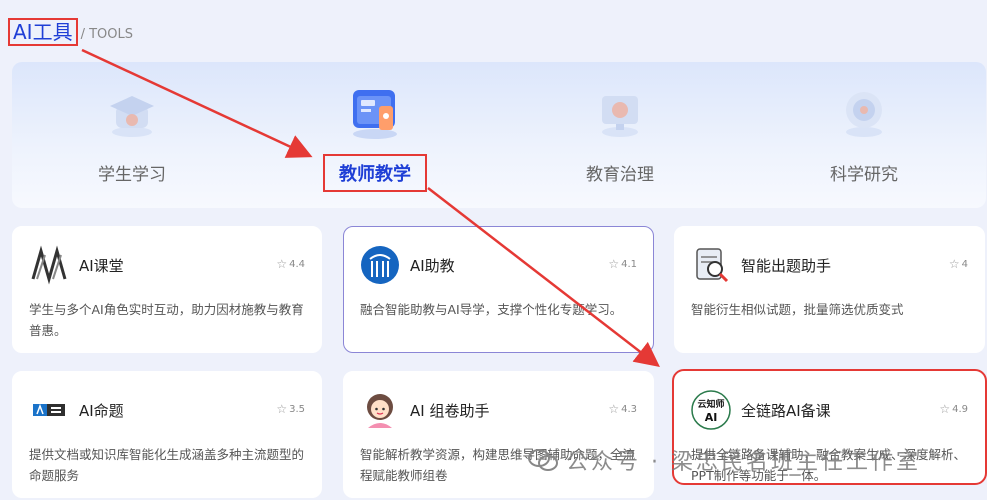 This screenshot has width=987, height=500. What do you see at coordinates (167, 465) in the screenshot?
I see `tool-description: 提供文档或知识库智能化生成涵盖多种主流题型的命题服务` at bounding box center [167, 465].